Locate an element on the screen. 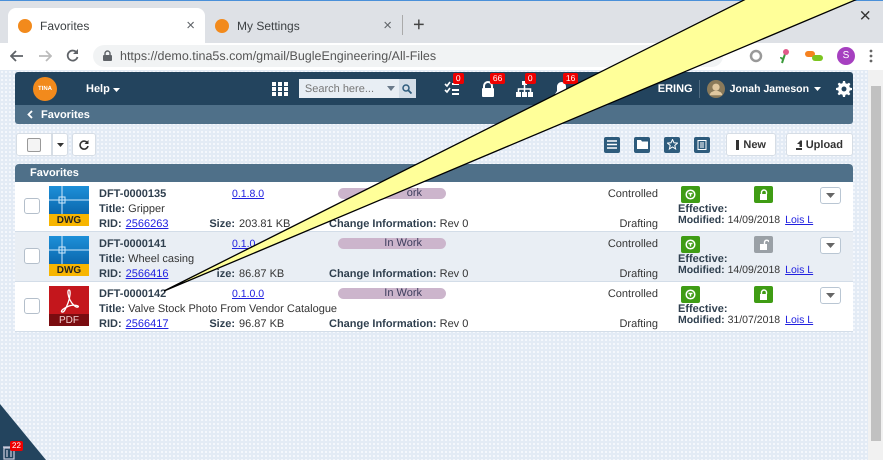 The image size is (883, 460). rid-label: RID: is located at coordinates (110, 324).